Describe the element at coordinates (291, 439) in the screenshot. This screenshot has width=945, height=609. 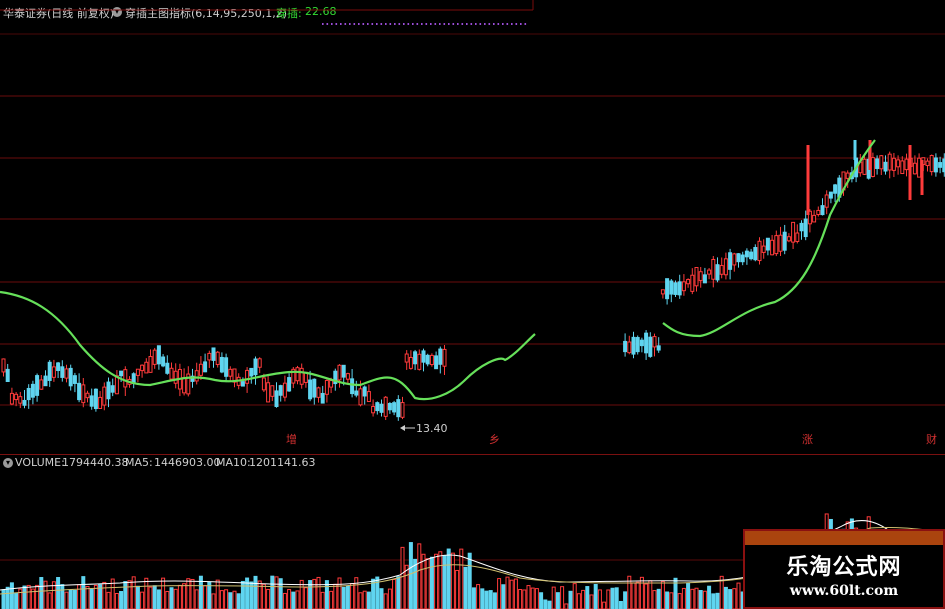
I see `event-marker: 增` at that location.